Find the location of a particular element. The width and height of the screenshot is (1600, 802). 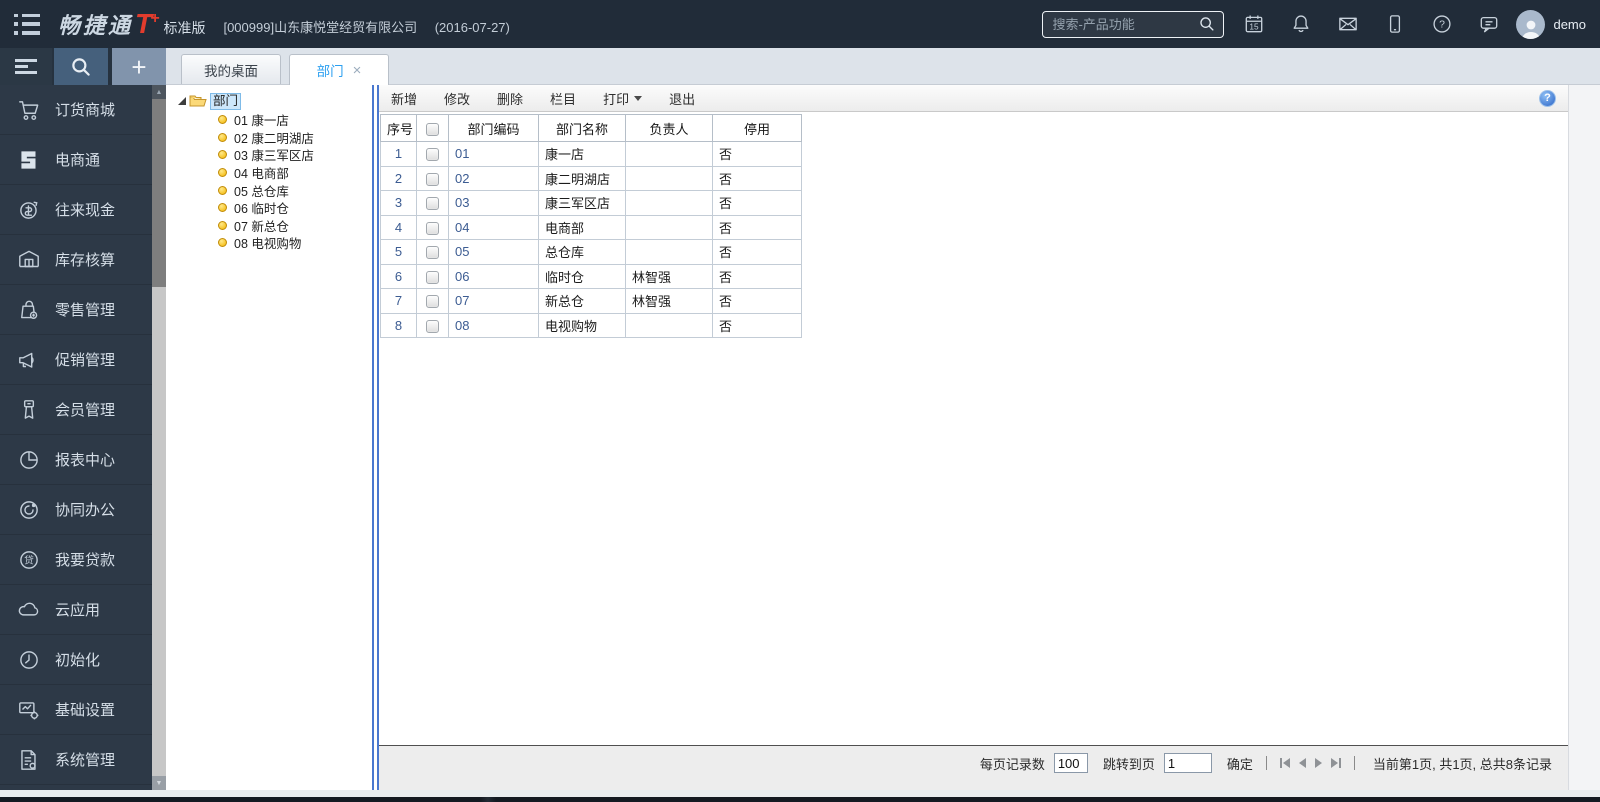

tree-item-05: 05 总仓库 is located at coordinates (275, 190).